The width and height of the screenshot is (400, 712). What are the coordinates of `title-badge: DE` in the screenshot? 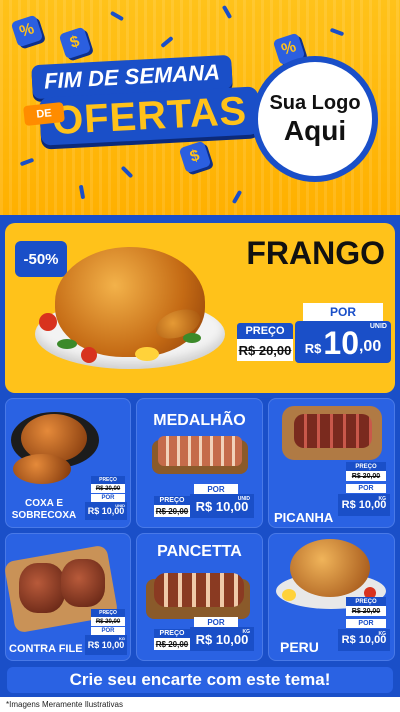 It's located at (44, 114).